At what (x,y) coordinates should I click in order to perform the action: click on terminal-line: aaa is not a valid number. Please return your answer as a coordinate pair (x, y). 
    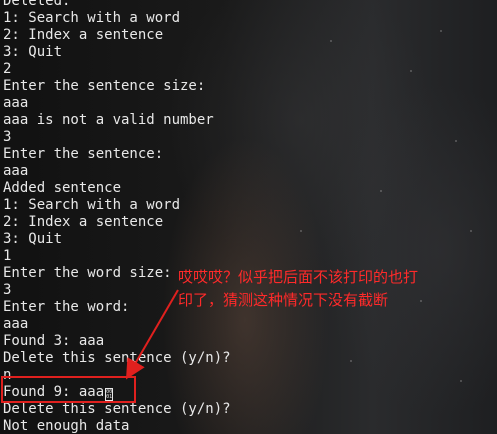
    Looking at the image, I should click on (108, 120).